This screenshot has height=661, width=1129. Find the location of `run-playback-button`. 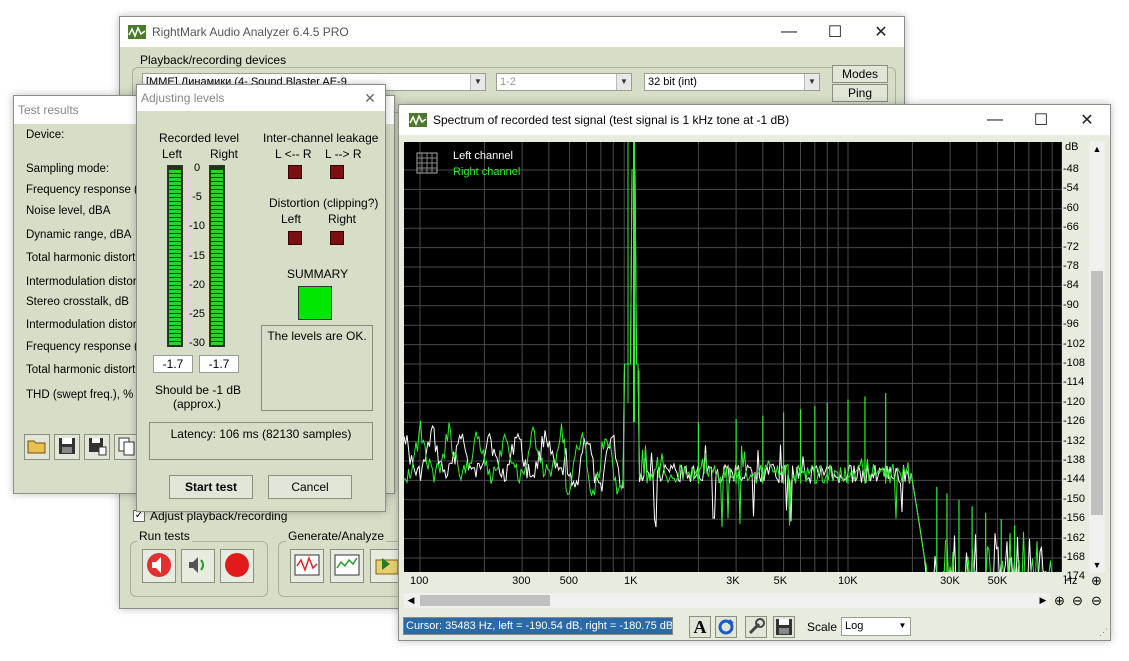

run-playback-button is located at coordinates (159, 566).